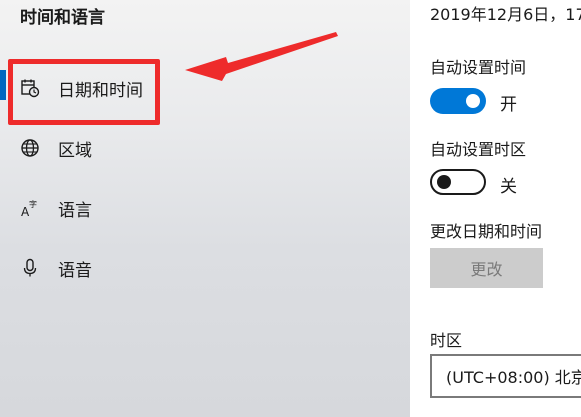 Image resolution: width=581 pixels, height=417 pixels. I want to click on microphone-icon, so click(30, 268).